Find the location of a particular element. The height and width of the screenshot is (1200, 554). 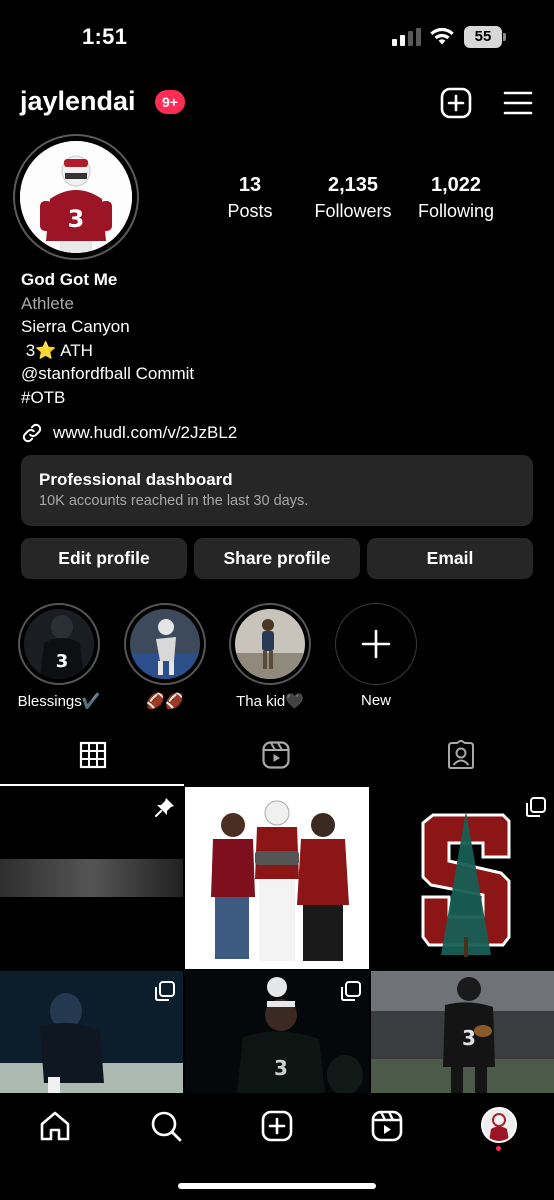

bio-hashtag: #OTB is located at coordinates (281, 398).